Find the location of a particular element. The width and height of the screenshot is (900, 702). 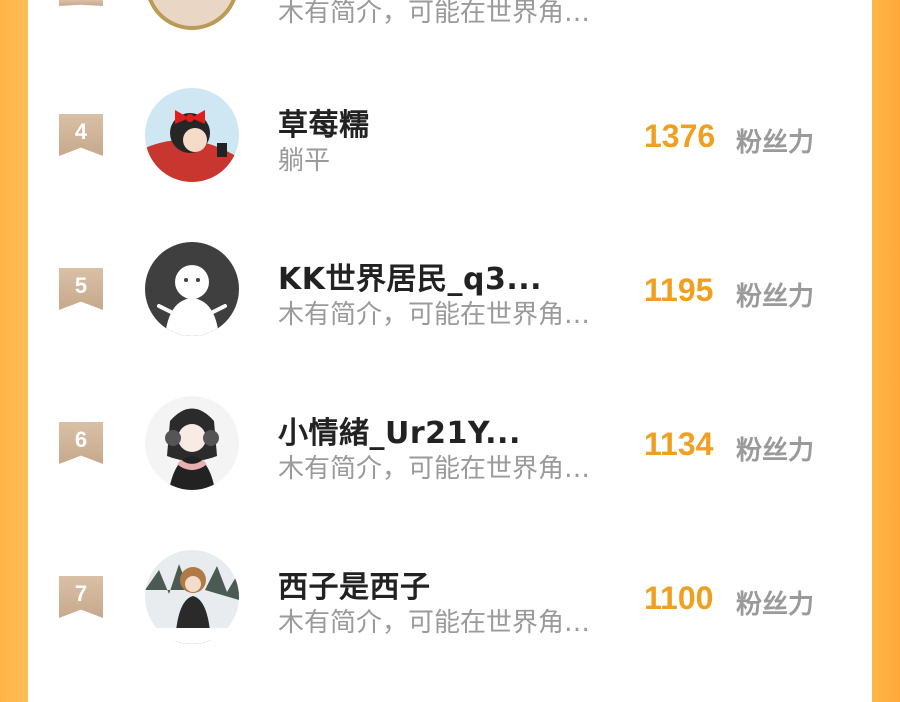

rank-badge: 7 is located at coordinates (81, 597).